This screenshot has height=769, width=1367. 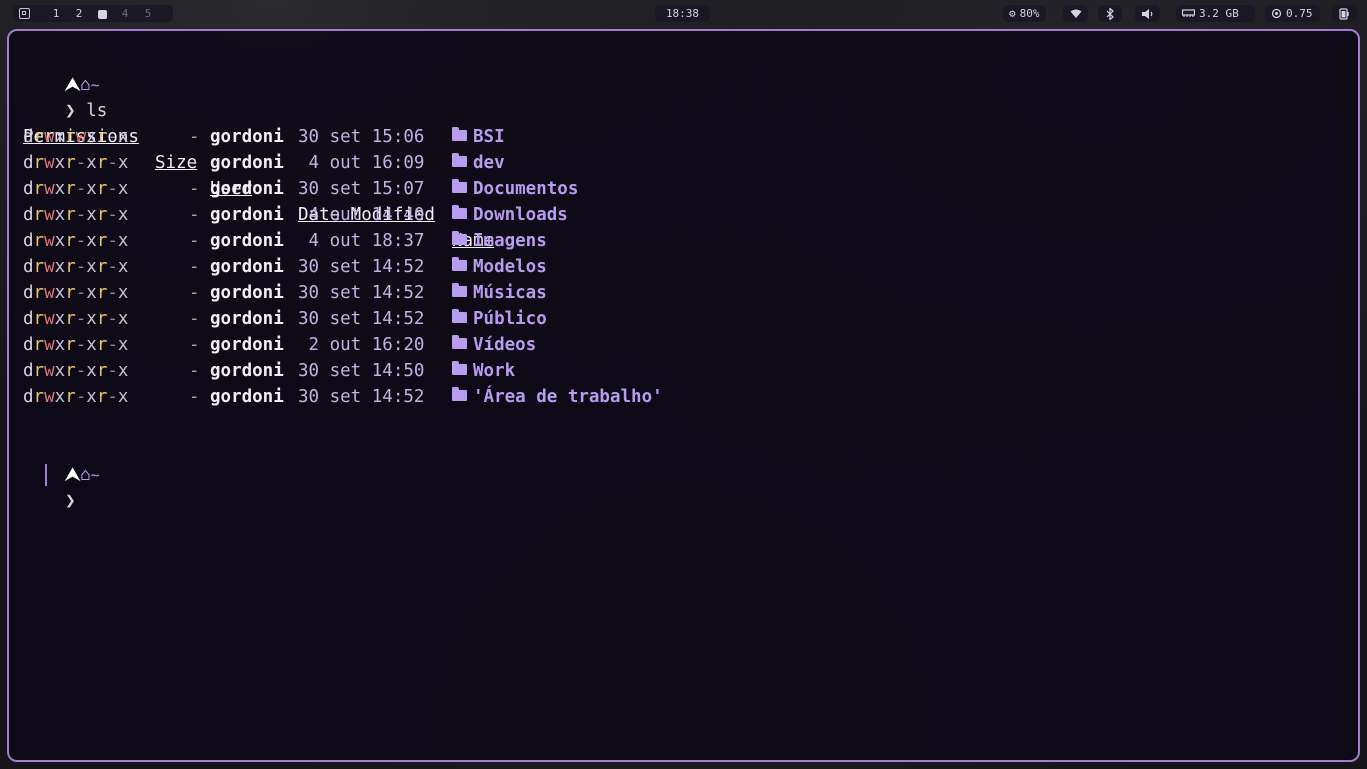 I want to click on row-name: Work, so click(x=494, y=371).